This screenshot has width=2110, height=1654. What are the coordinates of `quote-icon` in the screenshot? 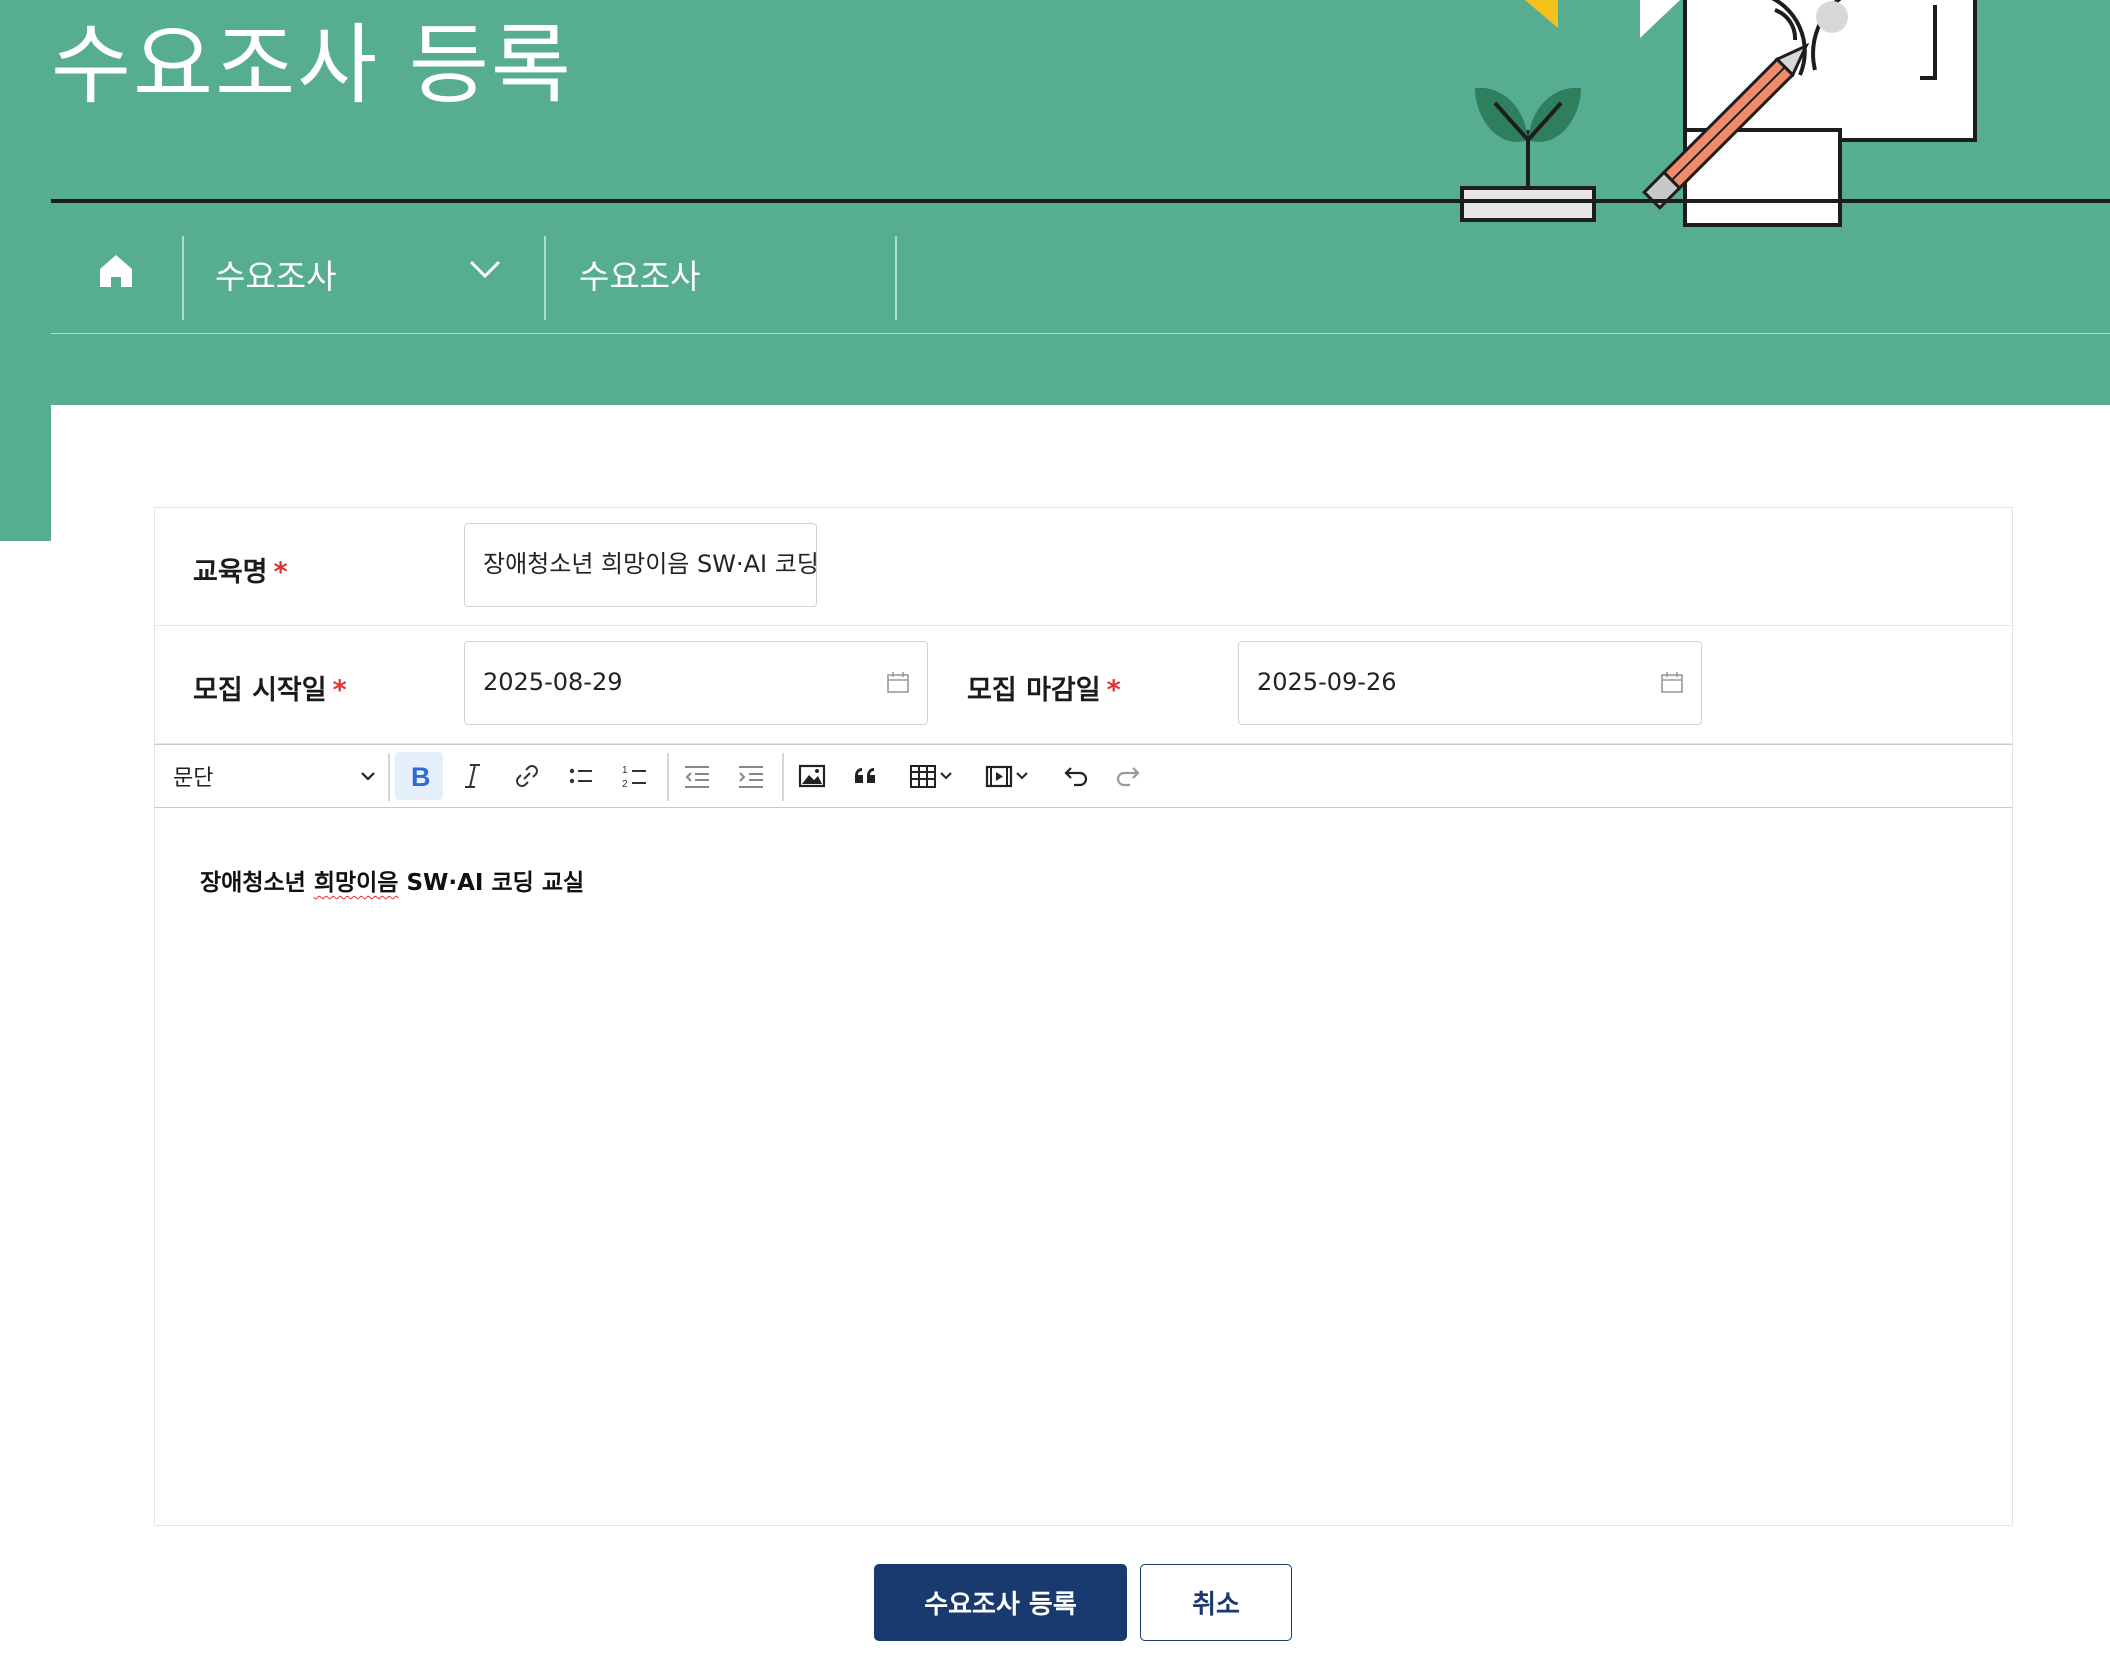 It's located at (865, 775).